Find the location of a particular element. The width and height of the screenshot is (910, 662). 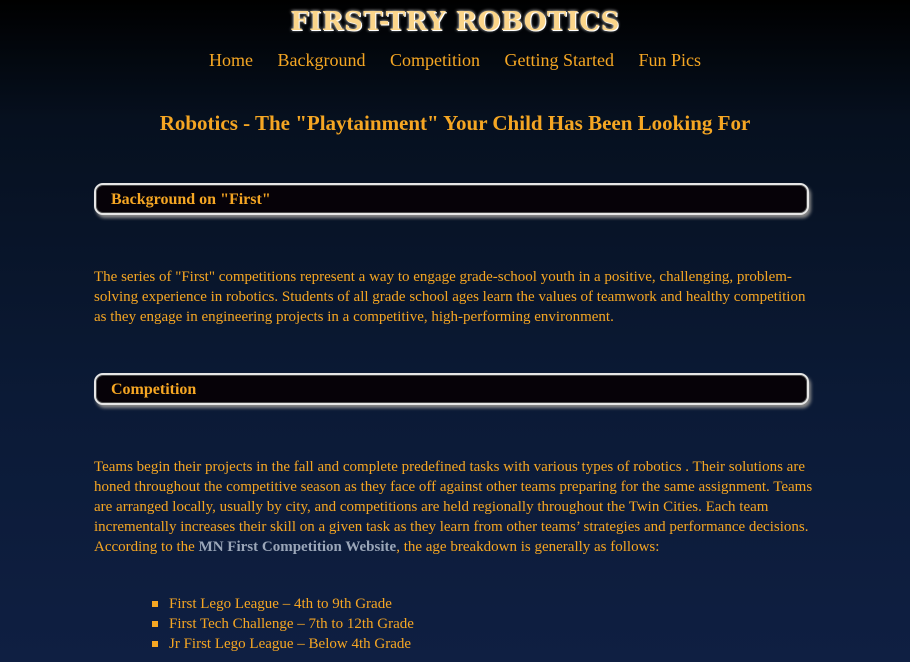

list-item-text: First Tech Challenge – 7th to 12th Grade is located at coordinates (291, 624).